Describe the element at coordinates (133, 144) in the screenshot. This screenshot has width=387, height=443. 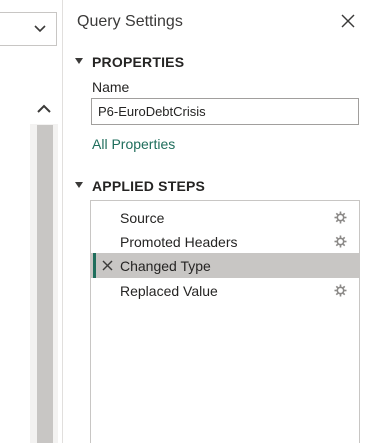
I see `all-properties-link: All Properties` at that location.